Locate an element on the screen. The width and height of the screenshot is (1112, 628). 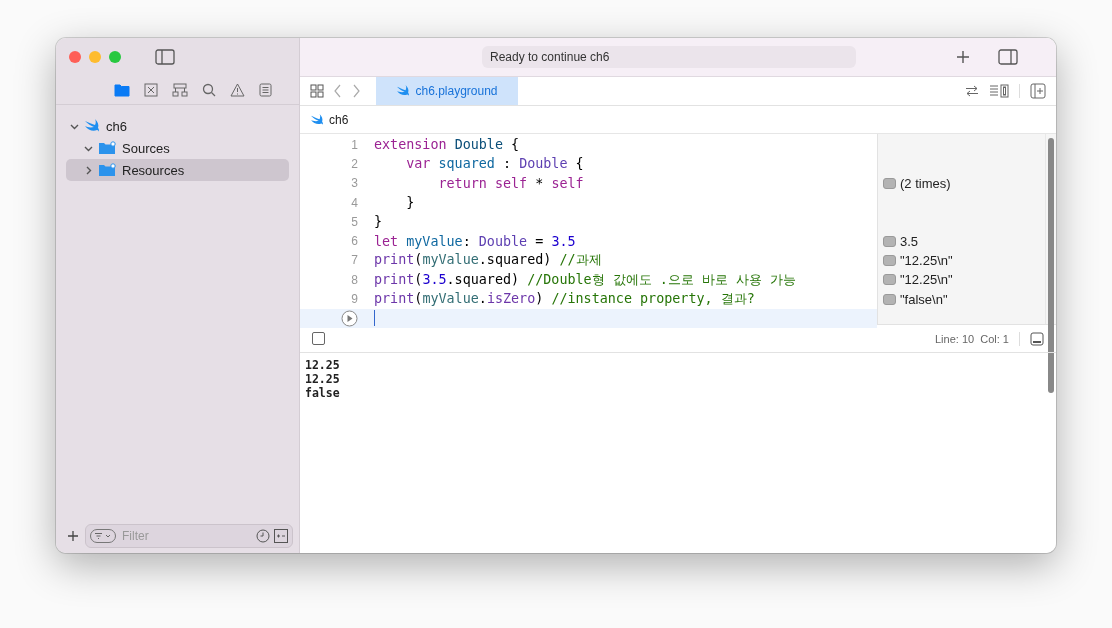
console-toggle-checkbox is located at coordinates (318, 338).